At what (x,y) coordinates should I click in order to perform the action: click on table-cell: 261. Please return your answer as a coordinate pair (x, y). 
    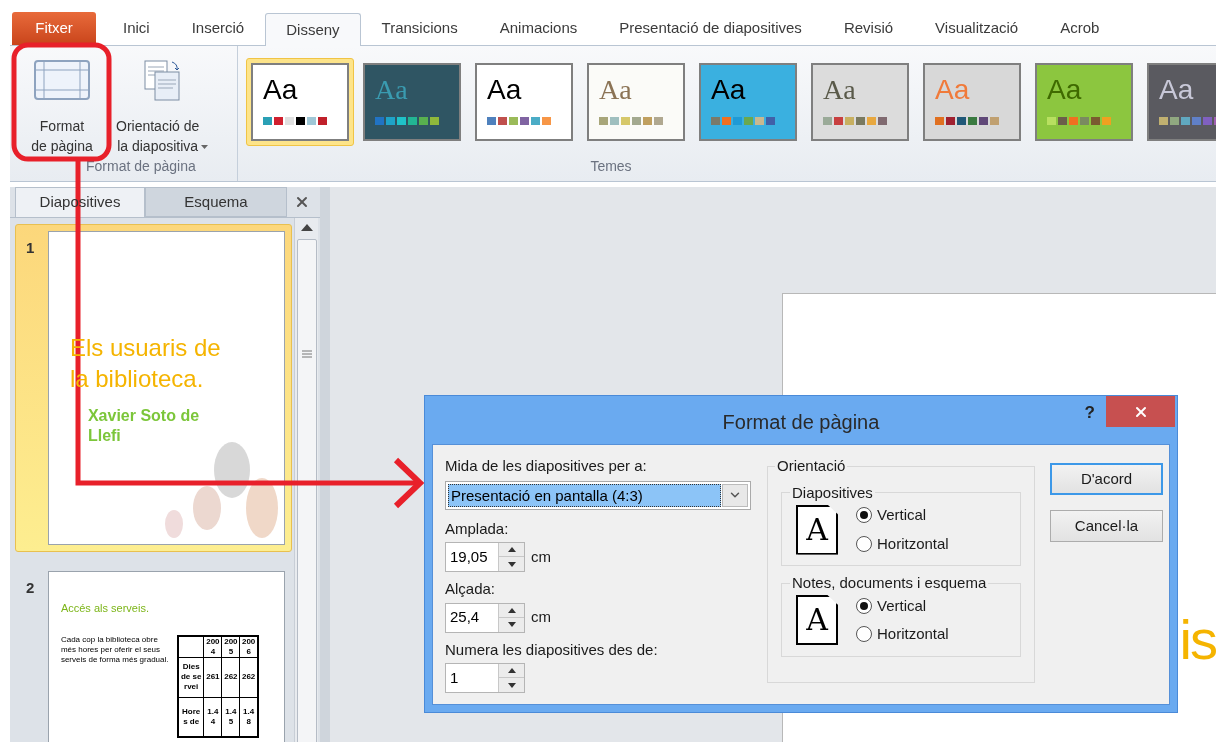
    Looking at the image, I should click on (213, 676).